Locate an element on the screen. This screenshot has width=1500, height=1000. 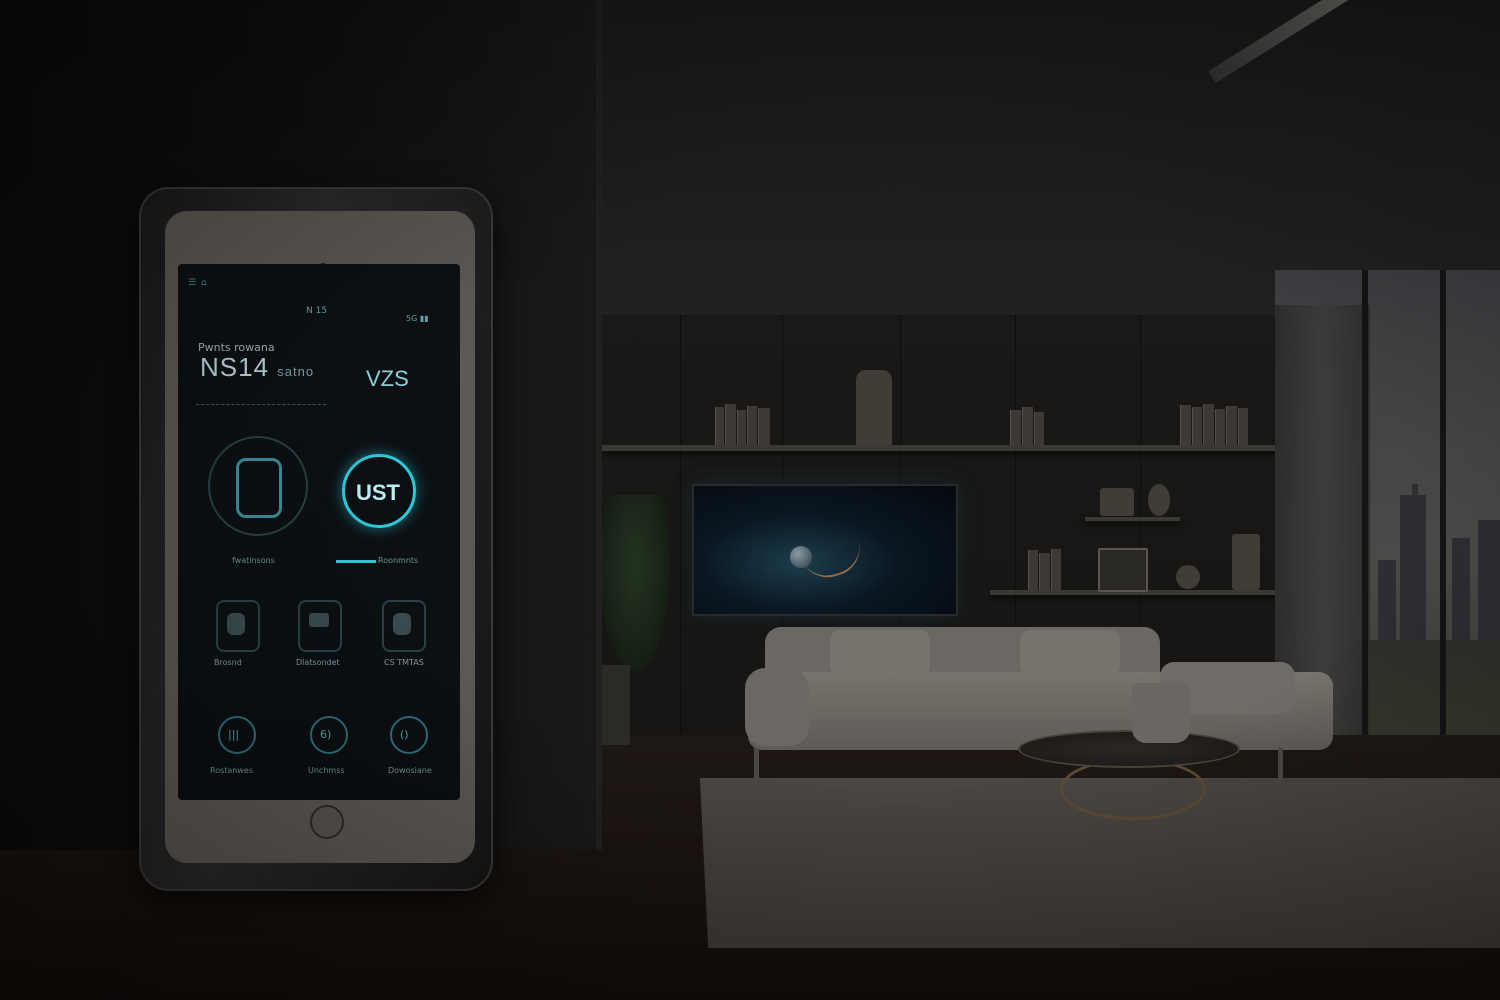
active-indicator is located at coordinates (356, 561).